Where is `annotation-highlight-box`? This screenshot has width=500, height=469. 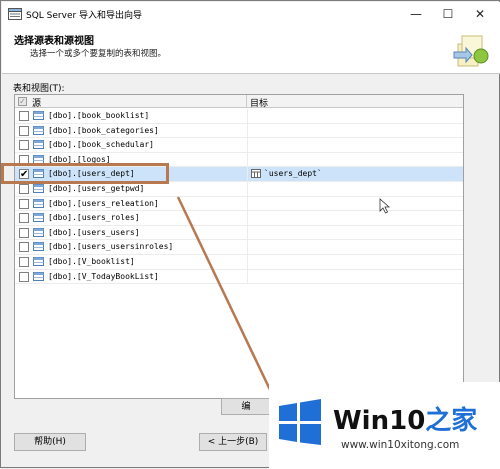
annotation-highlight-box is located at coordinates (85, 173).